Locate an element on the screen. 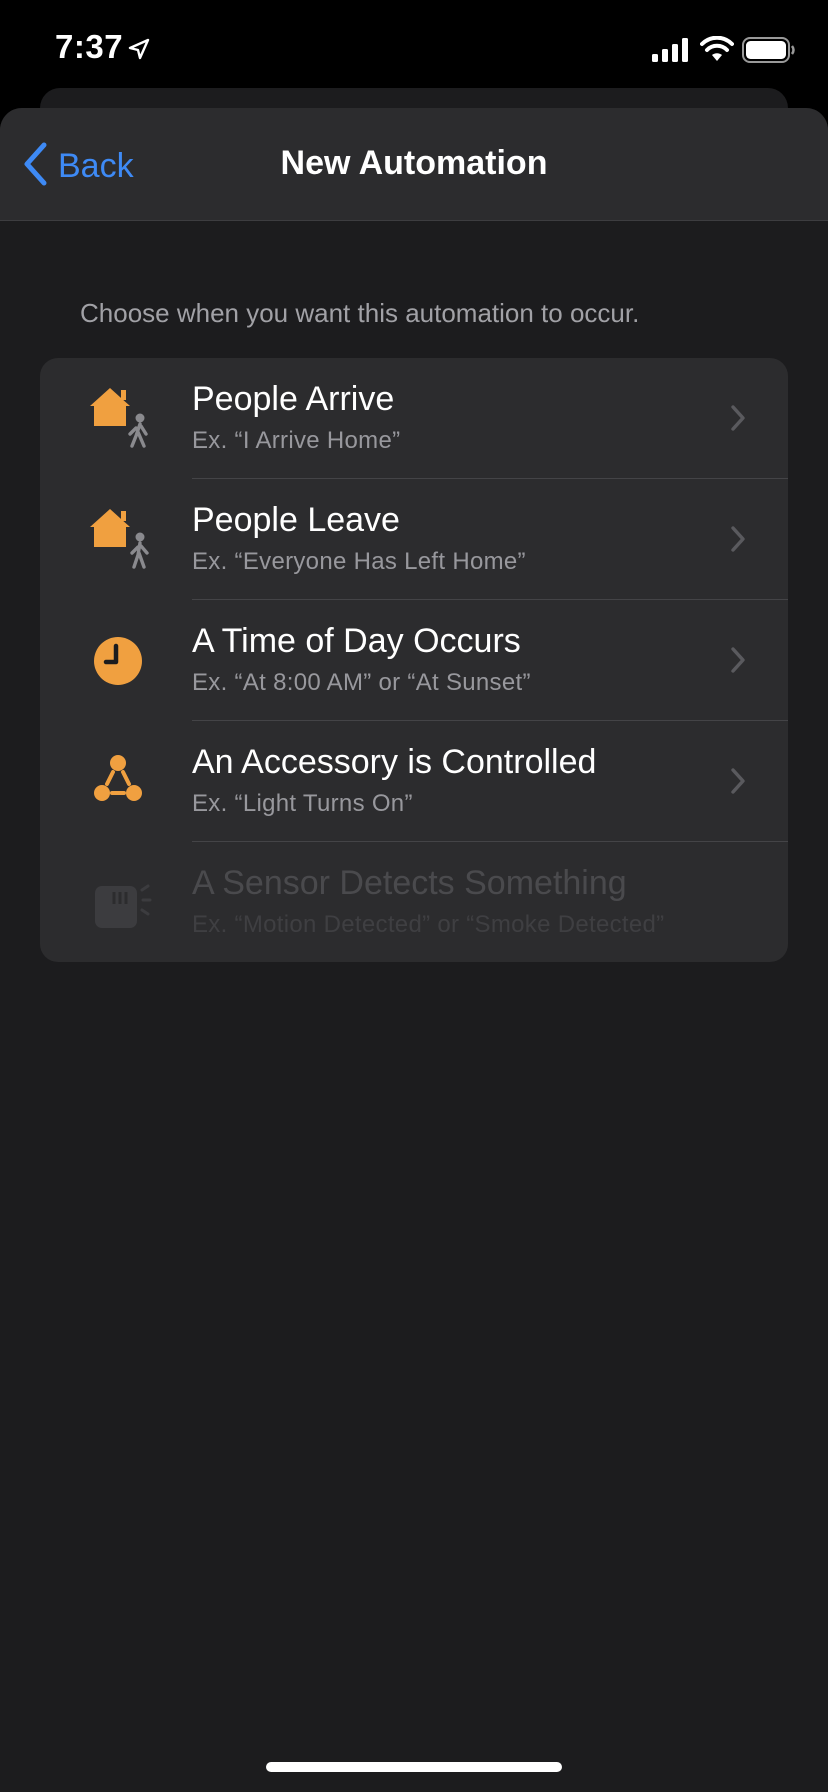 Image resolution: width=828 pixels, height=1792 pixels. accessory-network-icon is located at coordinates (122, 779).